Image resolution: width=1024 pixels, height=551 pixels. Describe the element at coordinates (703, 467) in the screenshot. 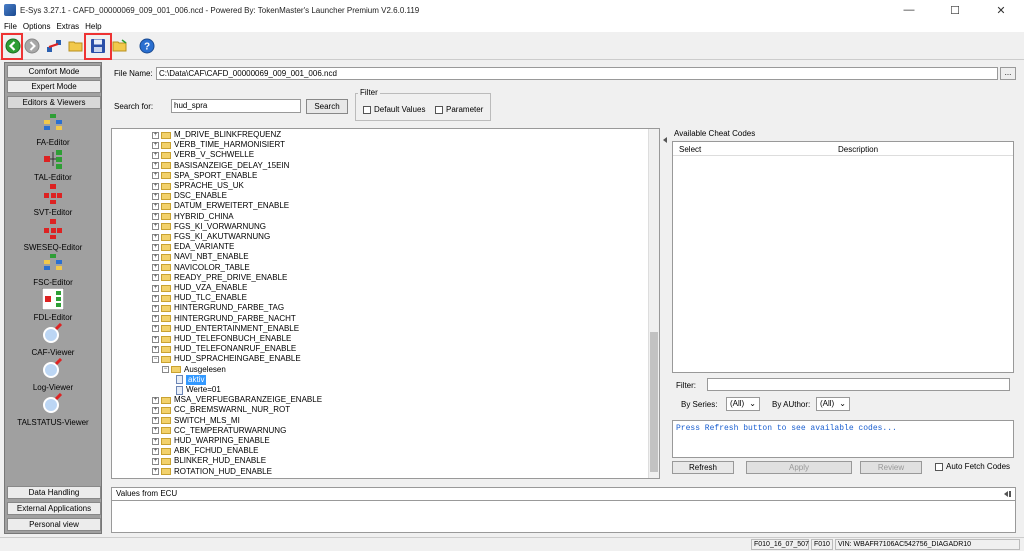

I see `refresh-button: Refresh` at that location.